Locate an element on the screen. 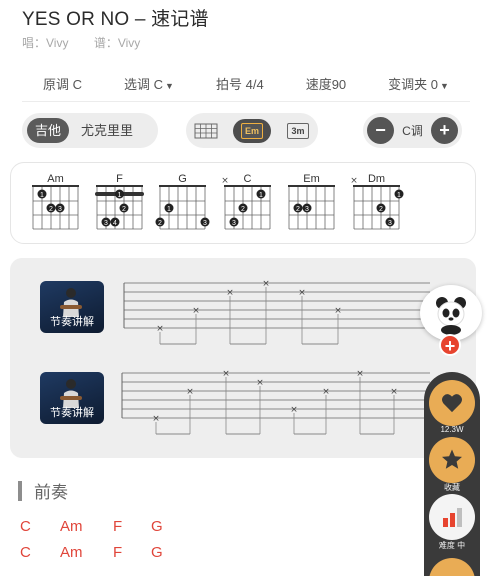  difficulty-button is located at coordinates (452, 517).